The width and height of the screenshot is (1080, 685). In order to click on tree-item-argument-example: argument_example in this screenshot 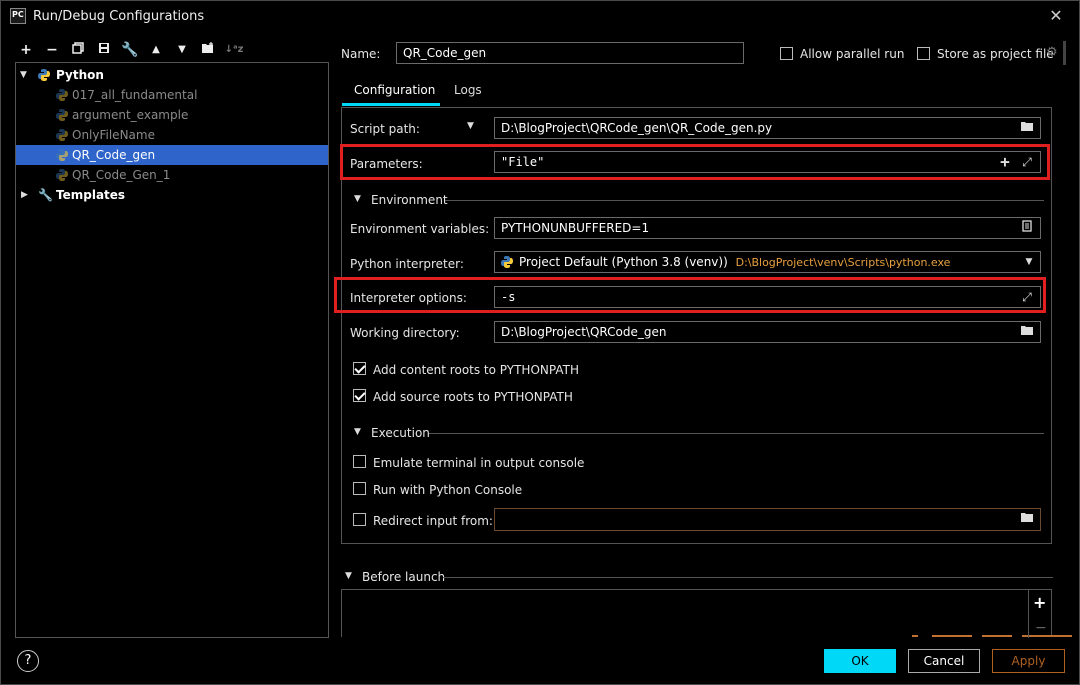, I will do `click(172, 115)`.